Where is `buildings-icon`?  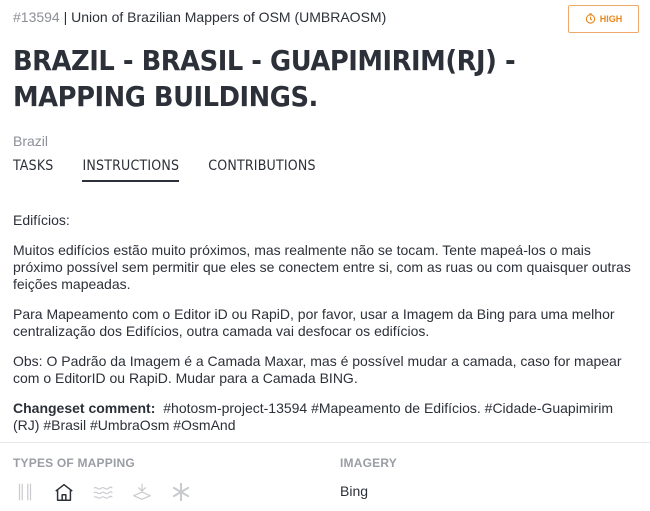 buildings-icon is located at coordinates (64, 492).